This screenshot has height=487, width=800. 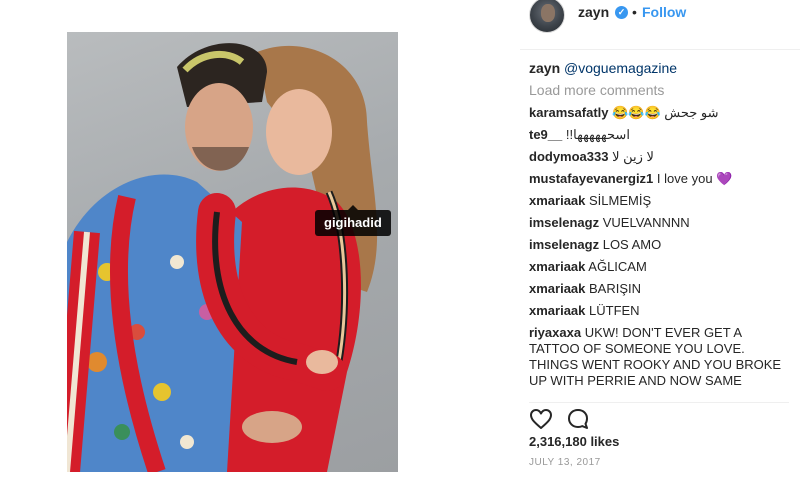 I want to click on comment: xmariaak LÜTFEN, so click(x=662, y=311).